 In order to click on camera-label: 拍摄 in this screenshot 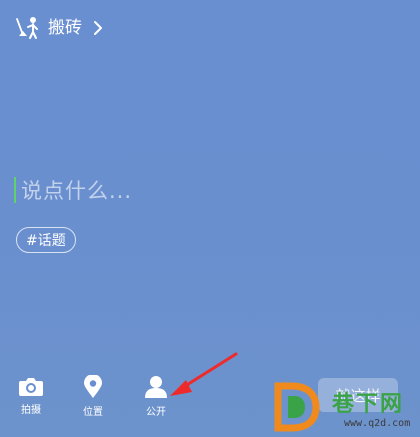, I will do `click(31, 410)`.